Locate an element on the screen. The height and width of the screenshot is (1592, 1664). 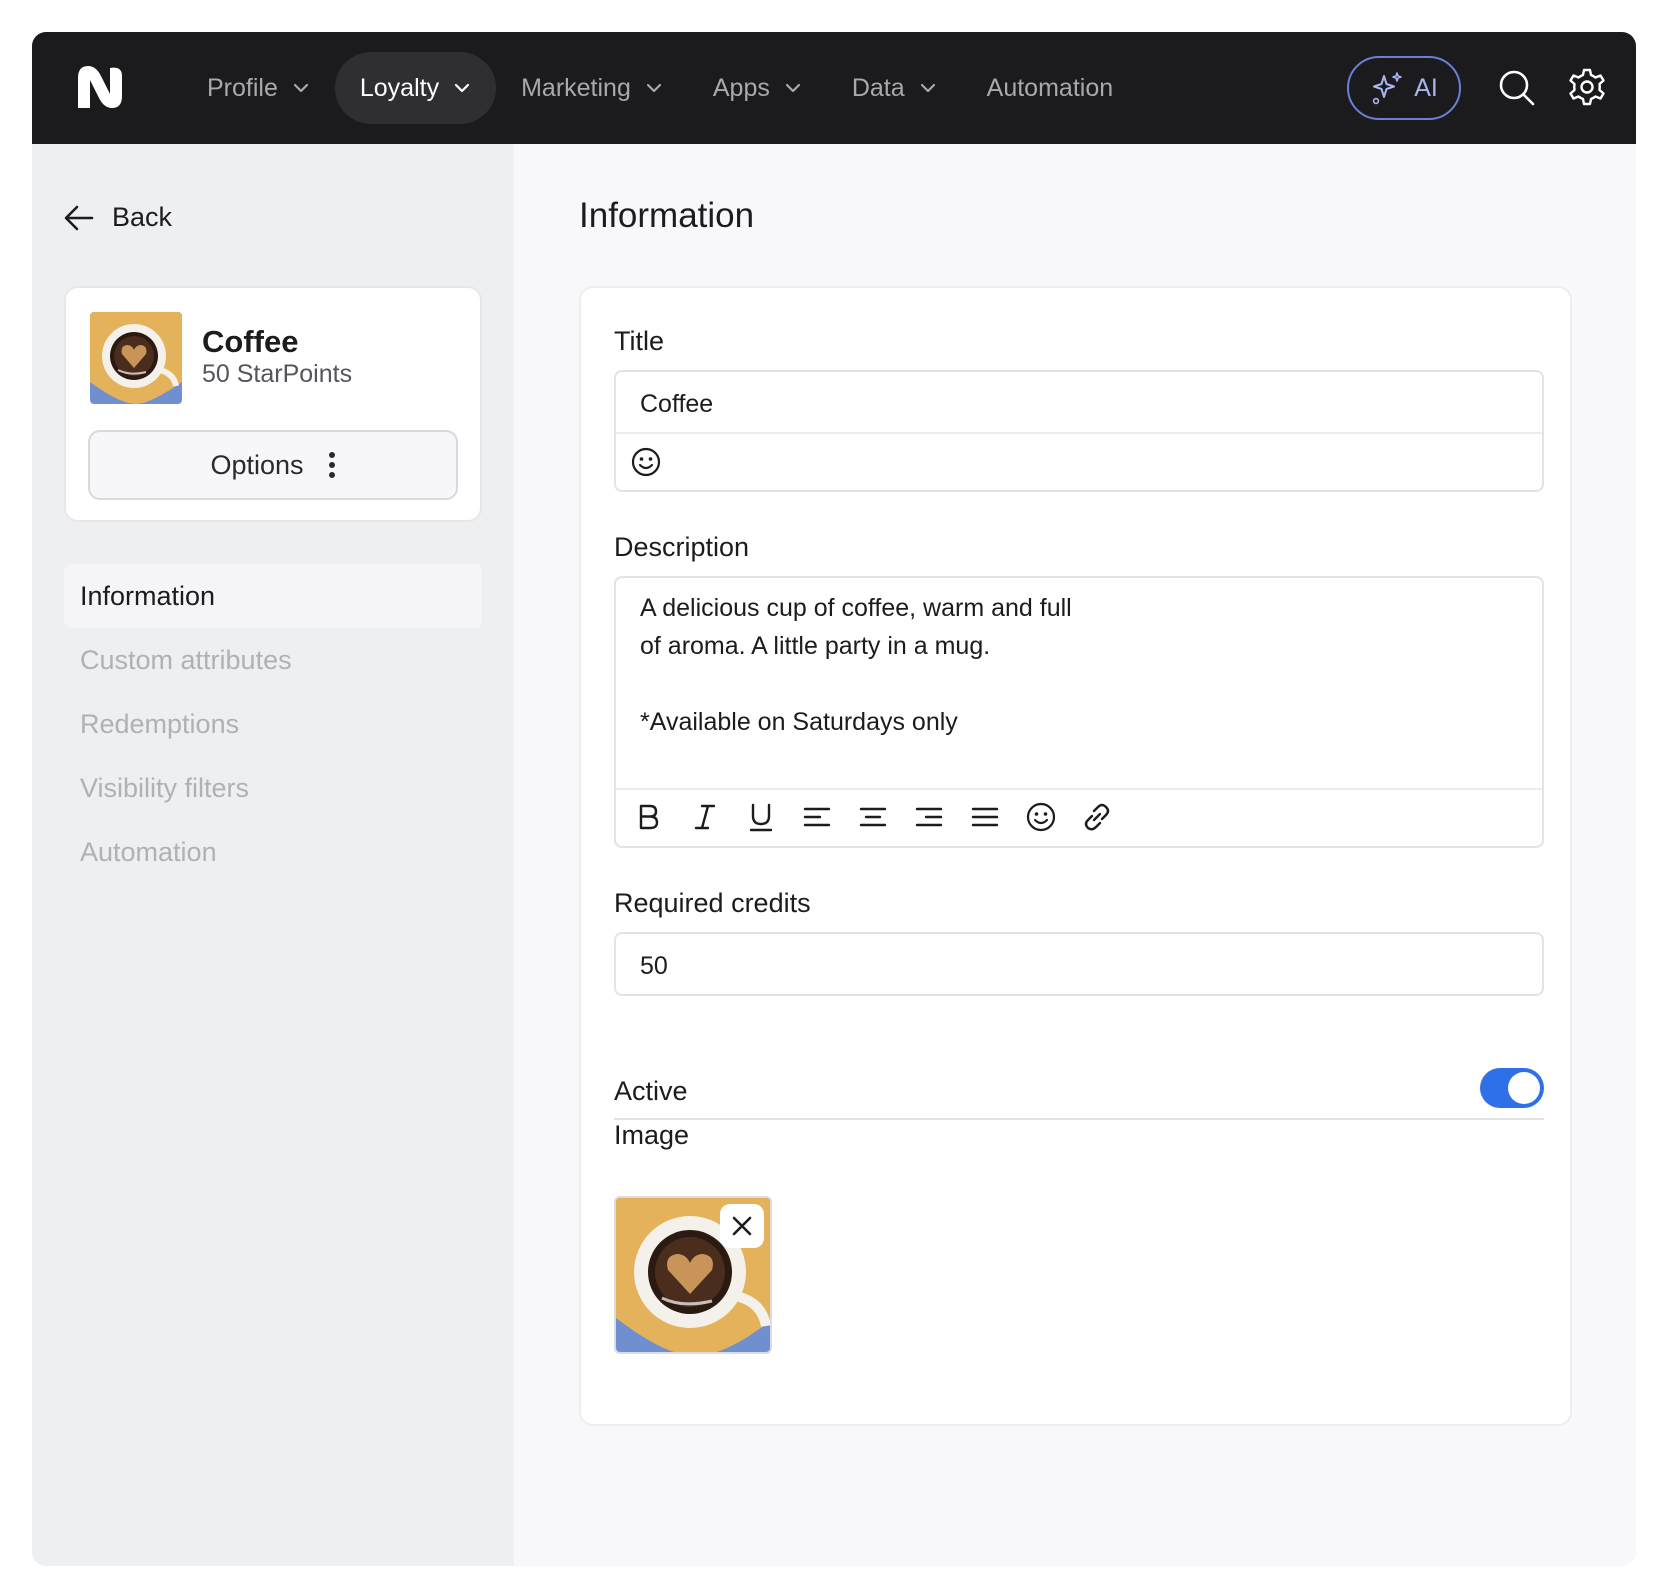
underline-button is located at coordinates (761, 817).